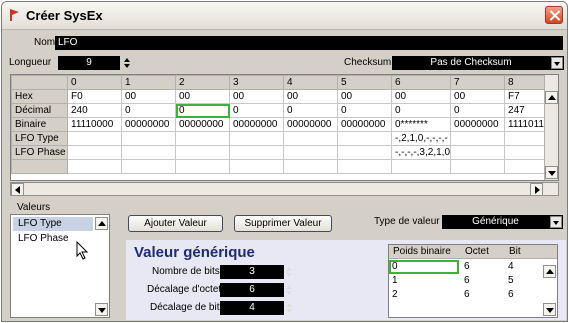  What do you see at coordinates (101, 309) in the screenshot?
I see `list-scroll-down-icon` at bounding box center [101, 309].